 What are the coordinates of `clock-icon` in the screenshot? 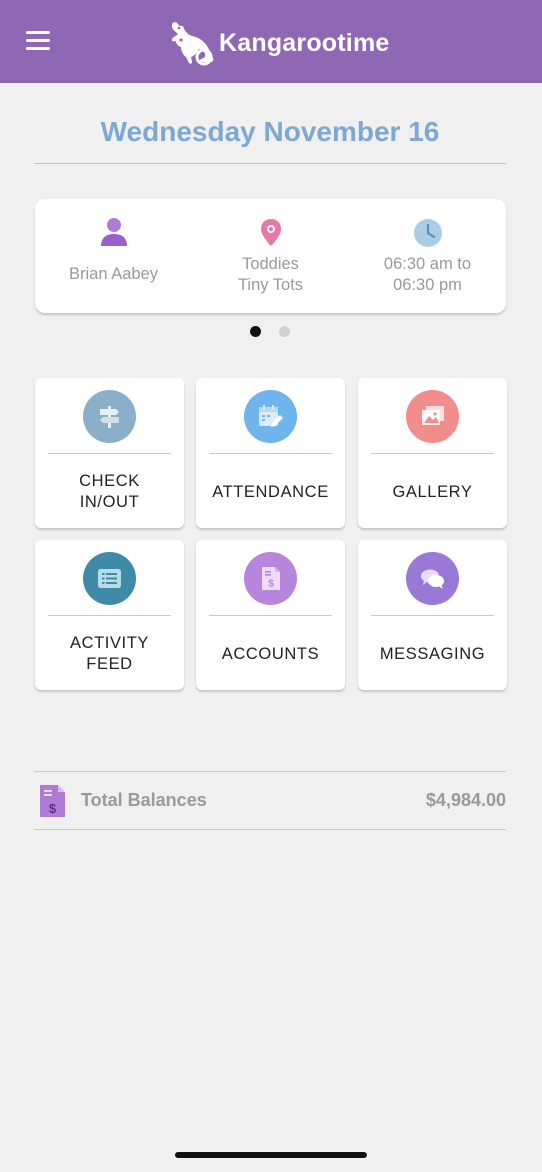 It's located at (428, 233).